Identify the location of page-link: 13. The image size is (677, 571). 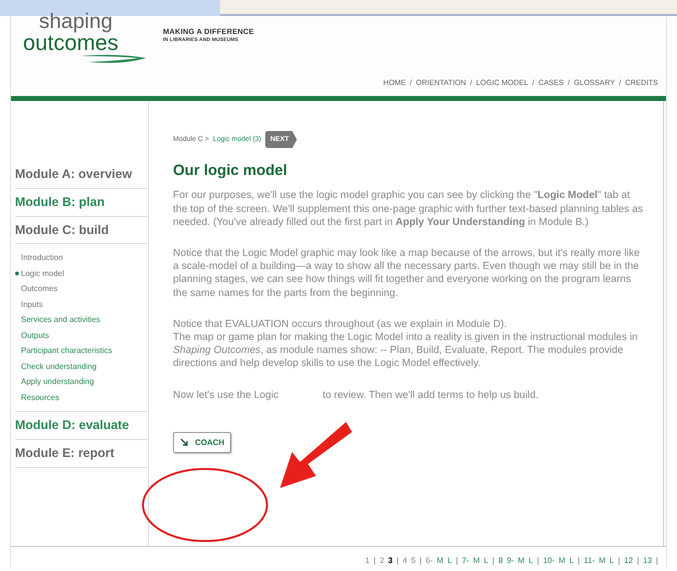
(647, 561).